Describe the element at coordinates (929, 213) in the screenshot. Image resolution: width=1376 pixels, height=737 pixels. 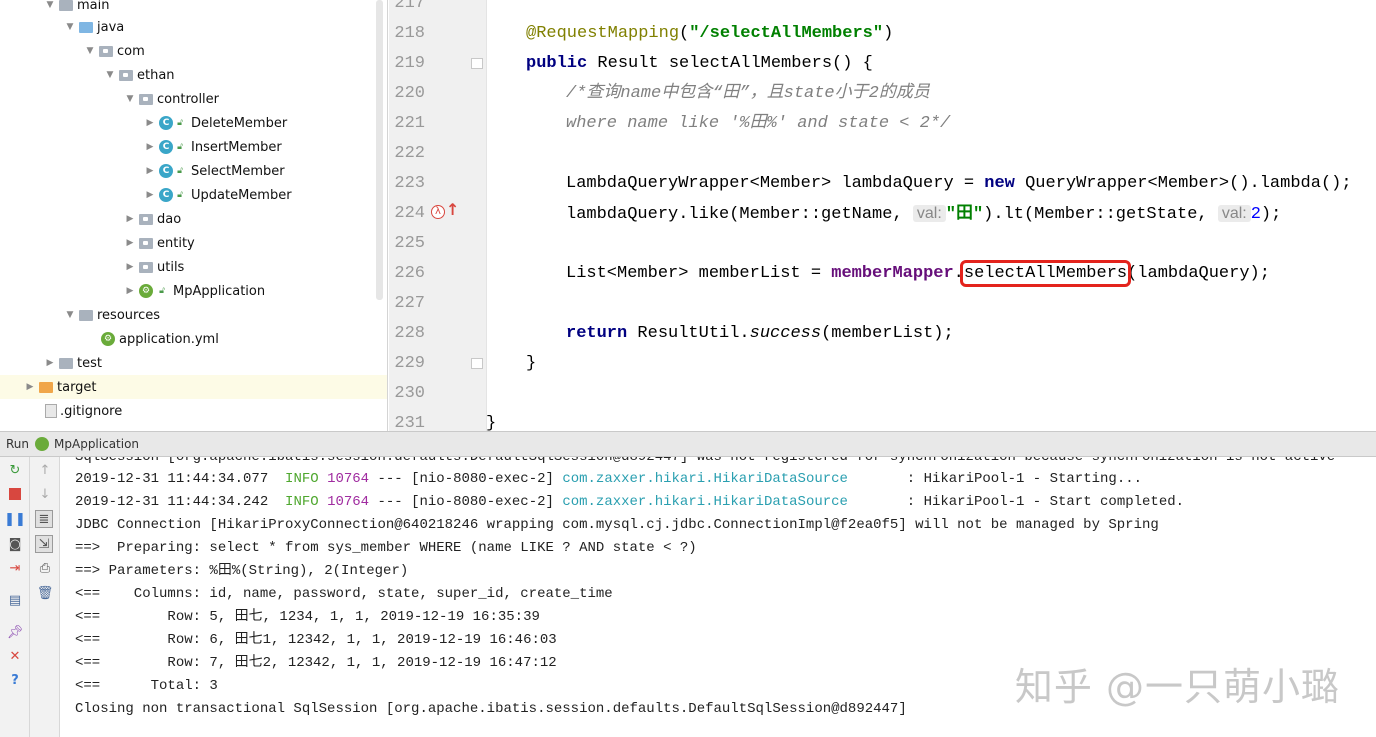
I see `parameter-hint: val:` at that location.